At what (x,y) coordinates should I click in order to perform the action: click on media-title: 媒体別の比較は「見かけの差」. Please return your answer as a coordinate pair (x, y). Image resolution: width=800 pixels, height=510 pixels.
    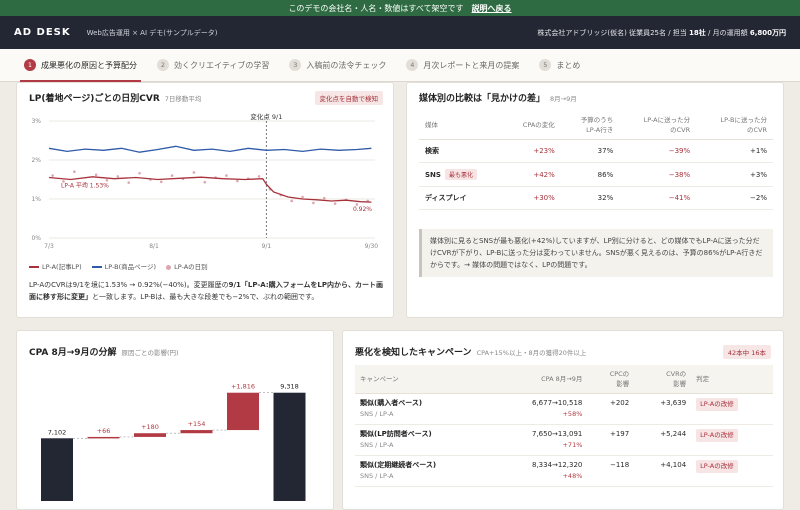
    Looking at the image, I should click on (482, 99).